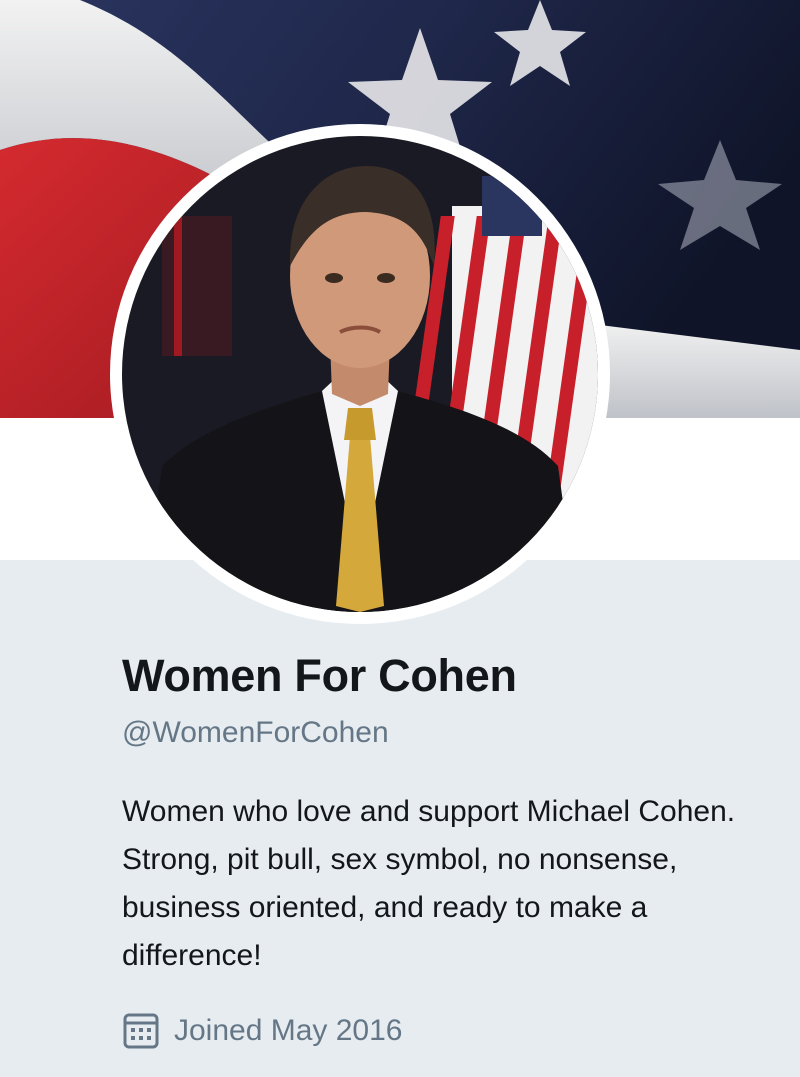 Image resolution: width=800 pixels, height=1077 pixels. I want to click on joined-date: Joined May 2016, so click(262, 1031).